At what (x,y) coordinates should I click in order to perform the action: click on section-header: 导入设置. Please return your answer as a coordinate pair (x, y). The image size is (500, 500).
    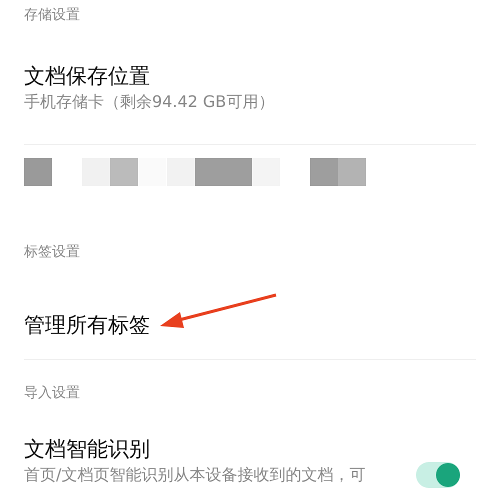
    Looking at the image, I should click on (52, 393).